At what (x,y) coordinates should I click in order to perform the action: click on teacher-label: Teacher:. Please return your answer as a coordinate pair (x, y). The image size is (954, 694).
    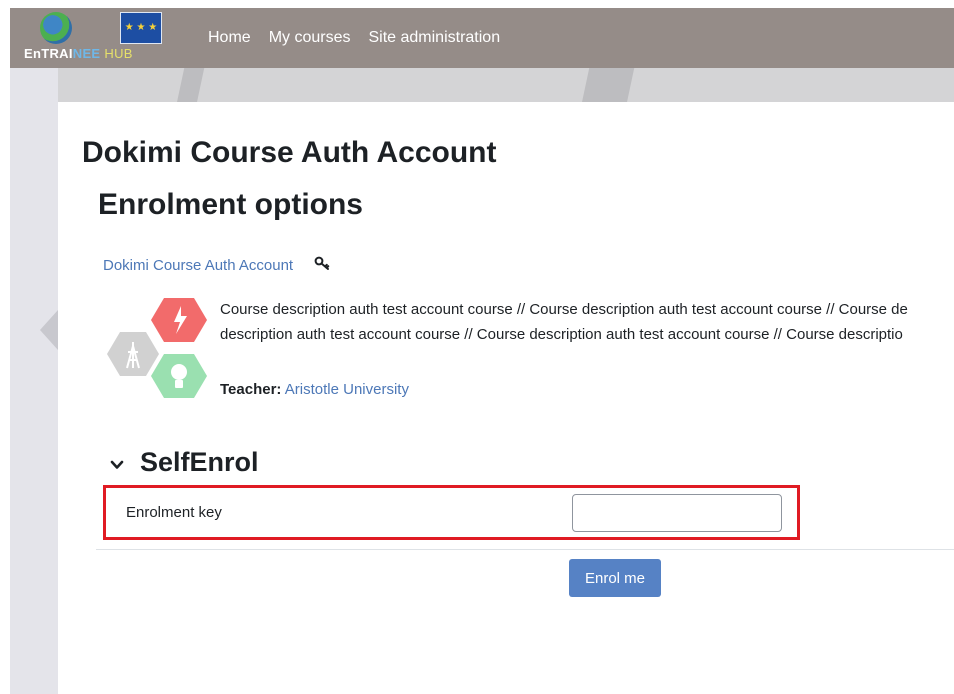
    Looking at the image, I should click on (251, 389).